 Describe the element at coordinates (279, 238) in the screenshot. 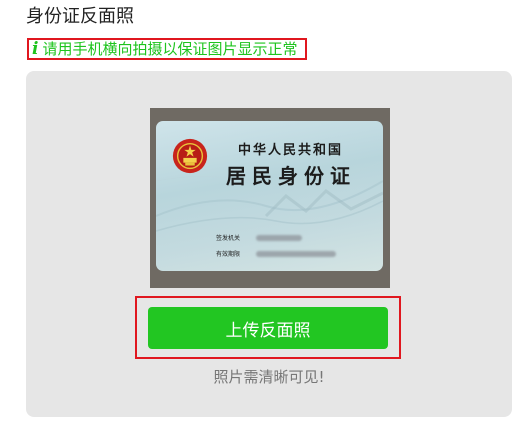

I see `blurred-issuer-value` at that location.